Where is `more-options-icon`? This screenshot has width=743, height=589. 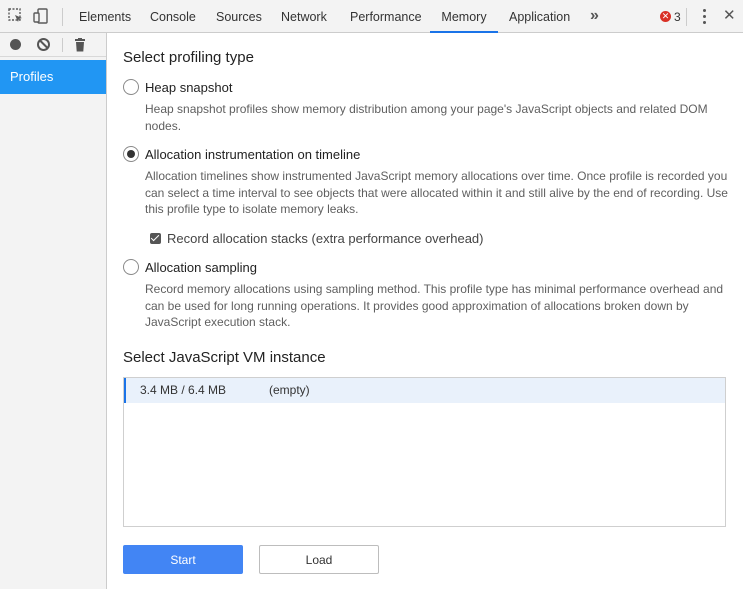
more-options-icon is located at coordinates (704, 17).